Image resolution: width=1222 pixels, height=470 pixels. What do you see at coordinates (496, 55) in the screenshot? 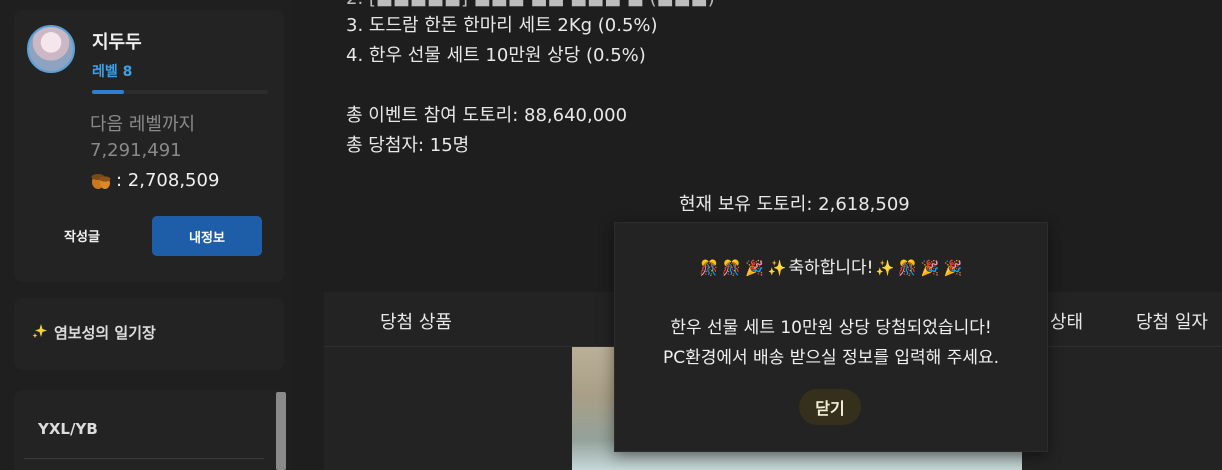
I see `prize-line-4: 4. 한우 선물 세트 10만원 상당 (0.5%)` at bounding box center [496, 55].